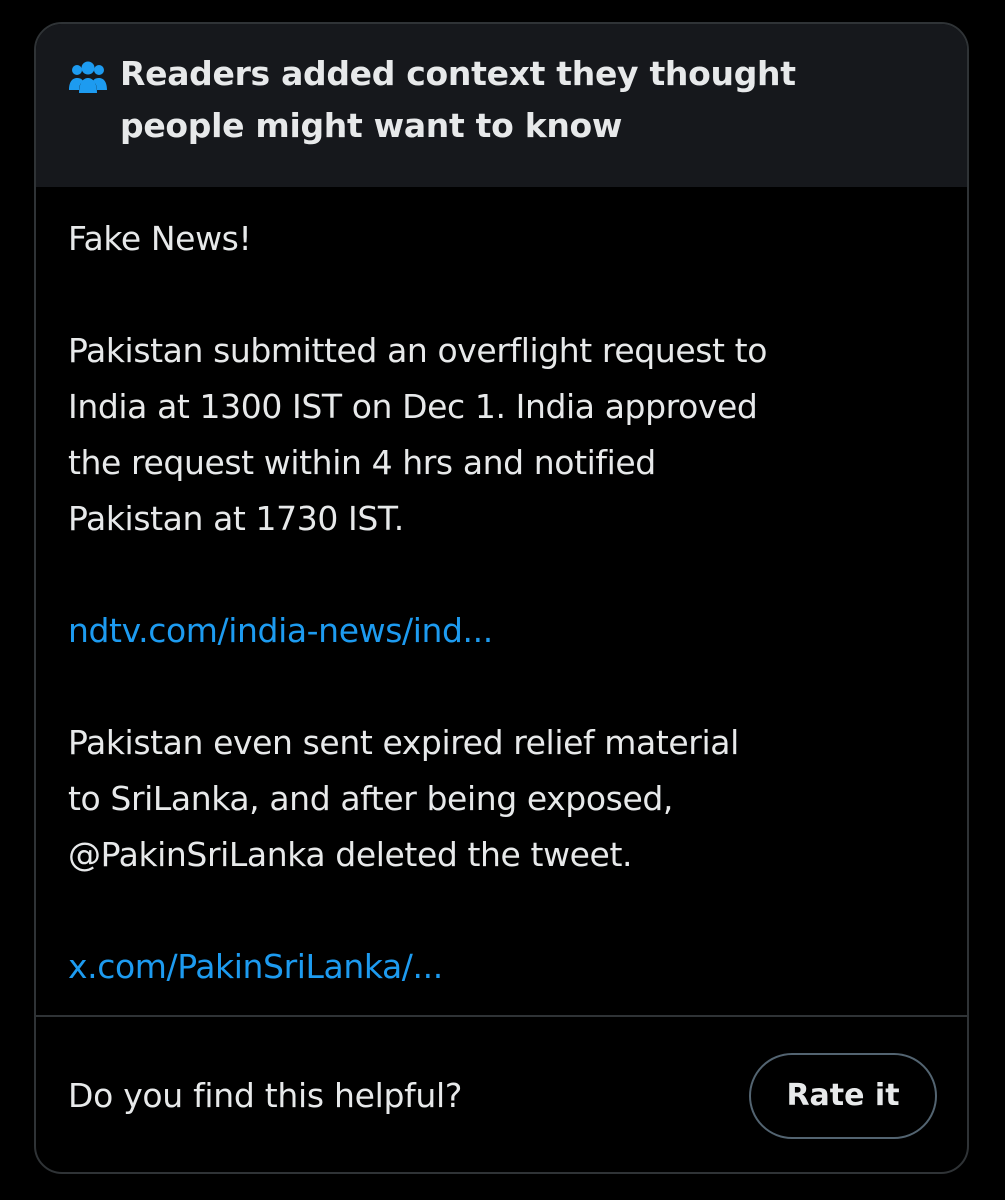 Image resolution: width=1005 pixels, height=1200 pixels. I want to click on people-icon, so click(88, 77).